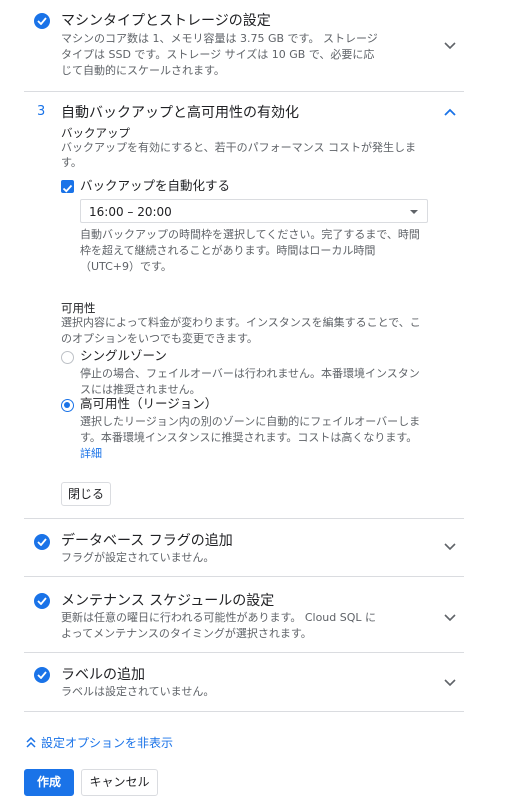  Describe the element at coordinates (219, 617) in the screenshot. I see `section-description-line1: 更新は任意の曜日に行われる可能性があります。 Cloud SQL に` at that location.